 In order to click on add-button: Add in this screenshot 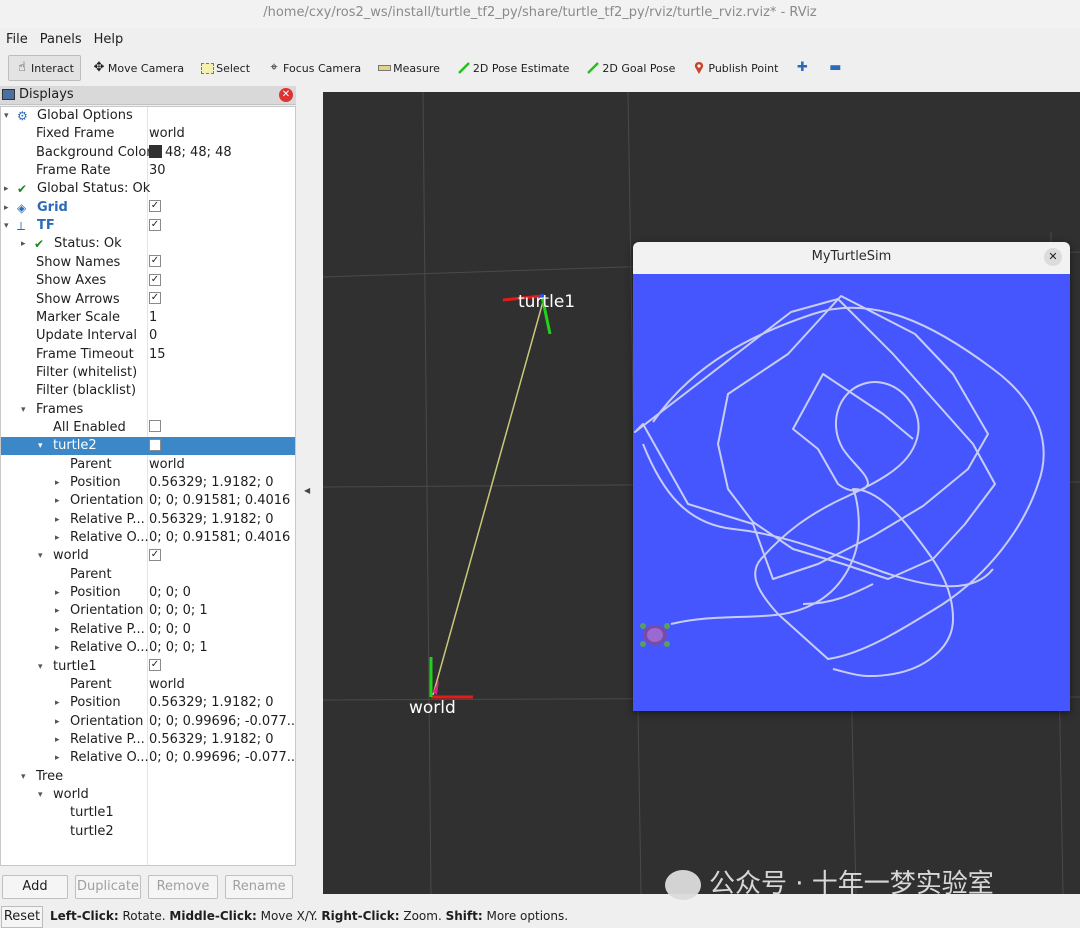, I will do `click(35, 887)`.